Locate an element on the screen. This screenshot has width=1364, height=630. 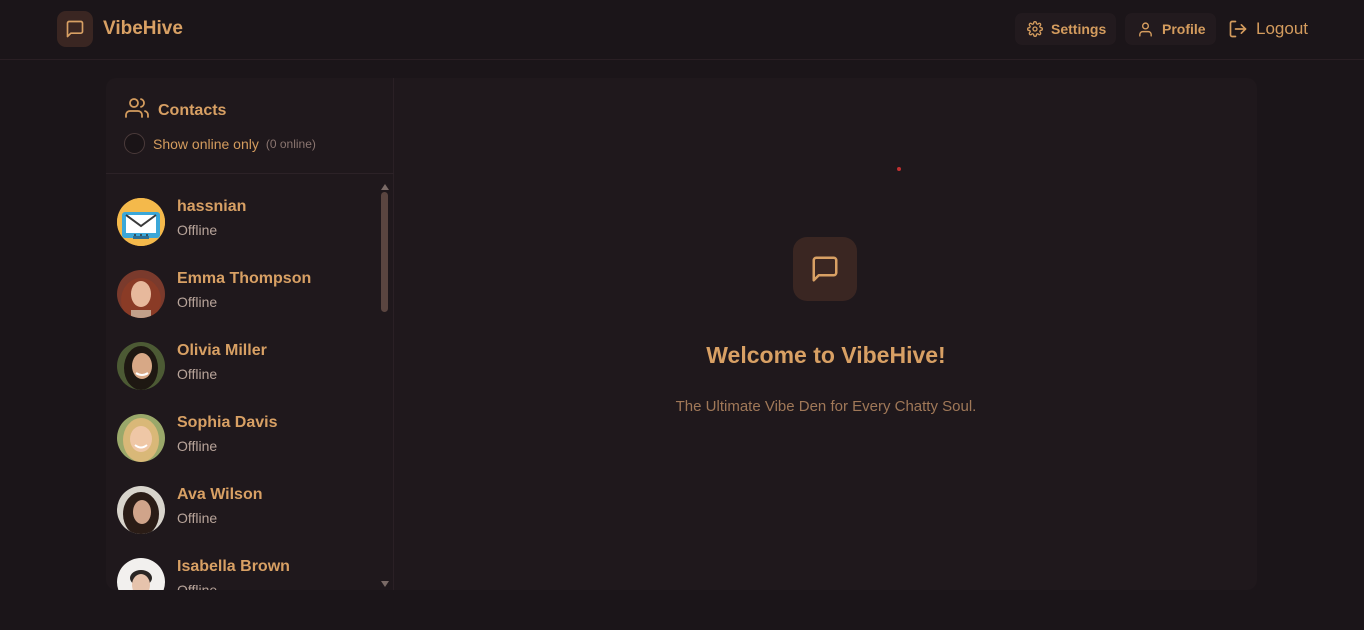
profile-label: Profile is located at coordinates (1184, 29).